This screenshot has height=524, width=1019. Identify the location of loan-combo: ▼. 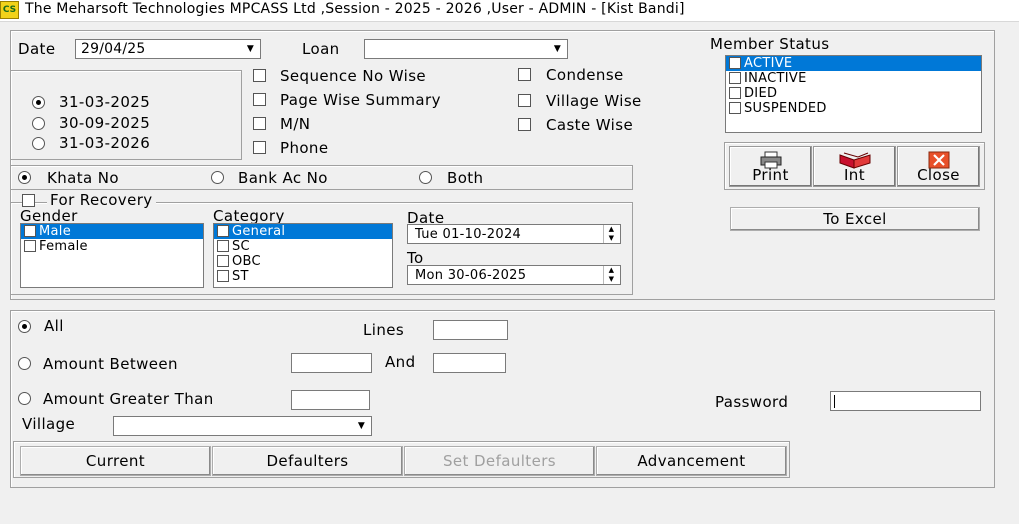
(466, 49).